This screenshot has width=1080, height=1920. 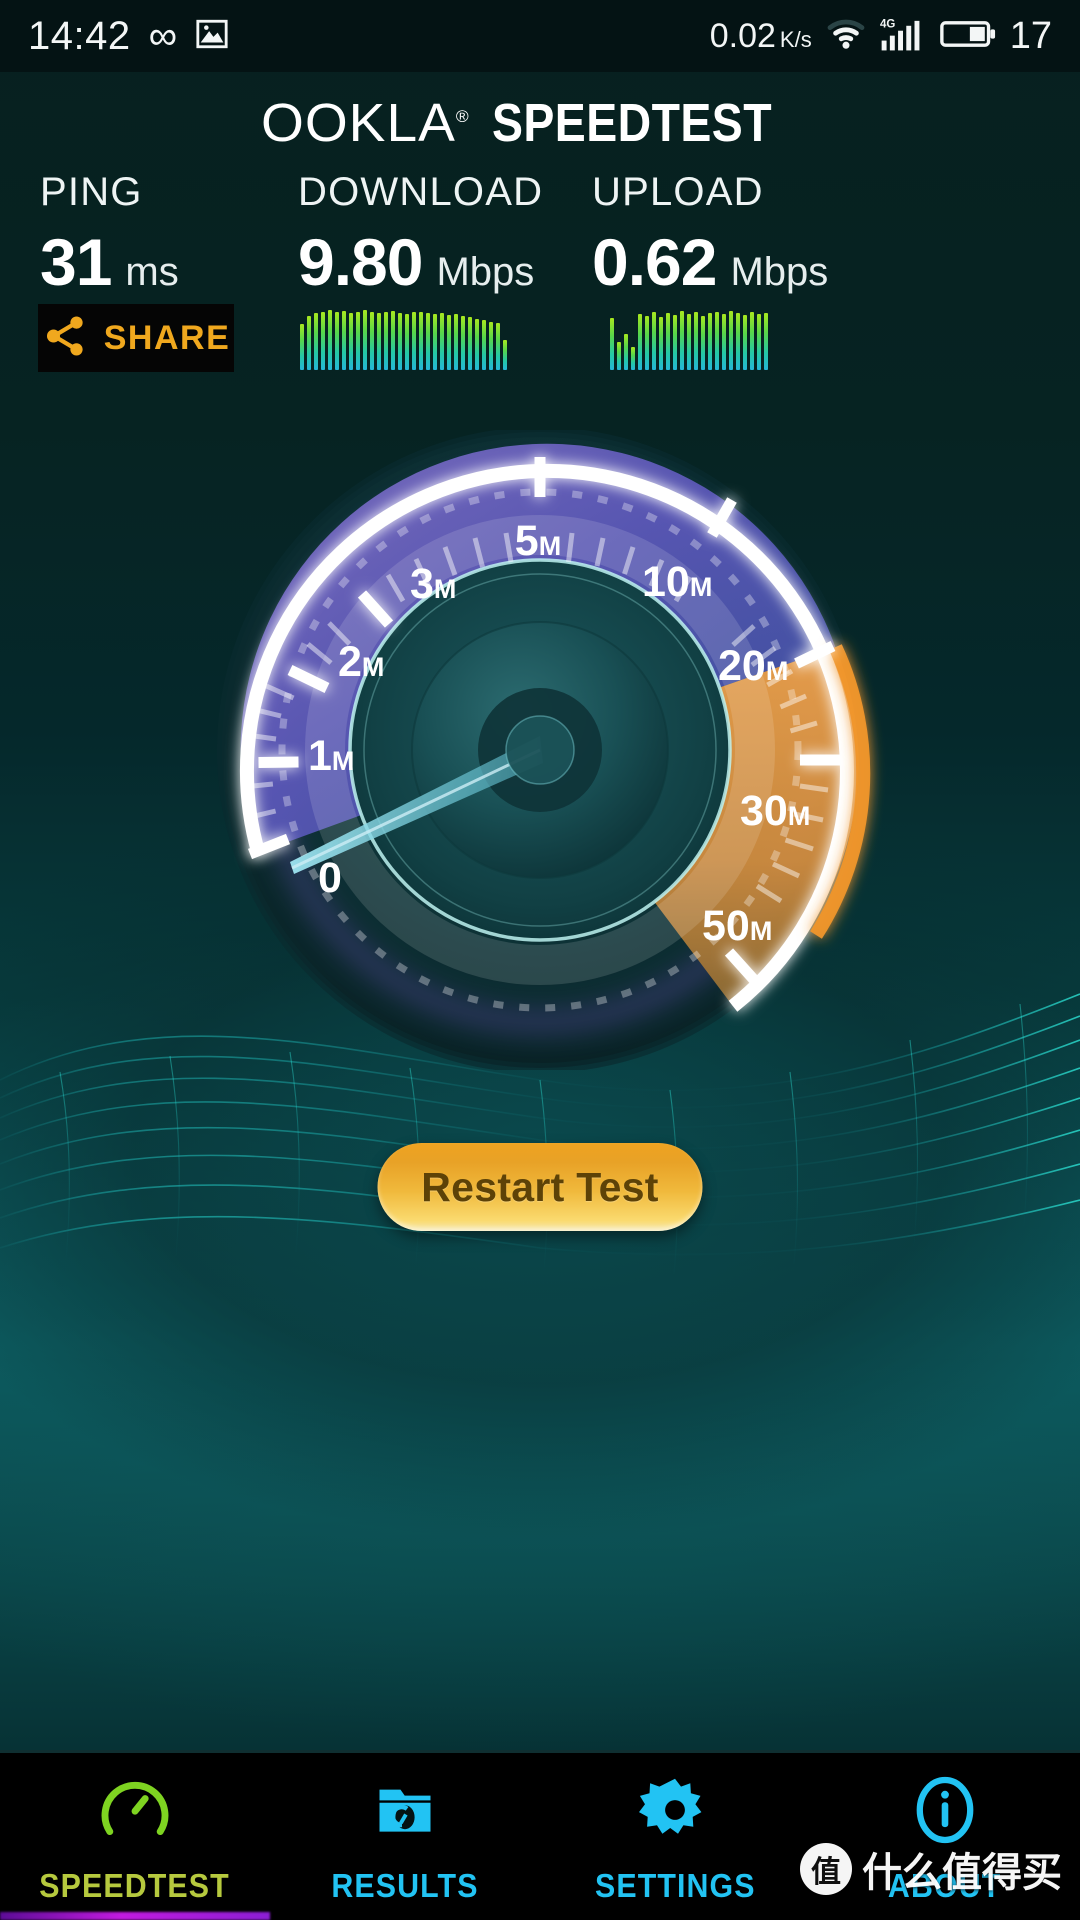 I want to click on battery-level-label: 17, so click(x=1030, y=35).